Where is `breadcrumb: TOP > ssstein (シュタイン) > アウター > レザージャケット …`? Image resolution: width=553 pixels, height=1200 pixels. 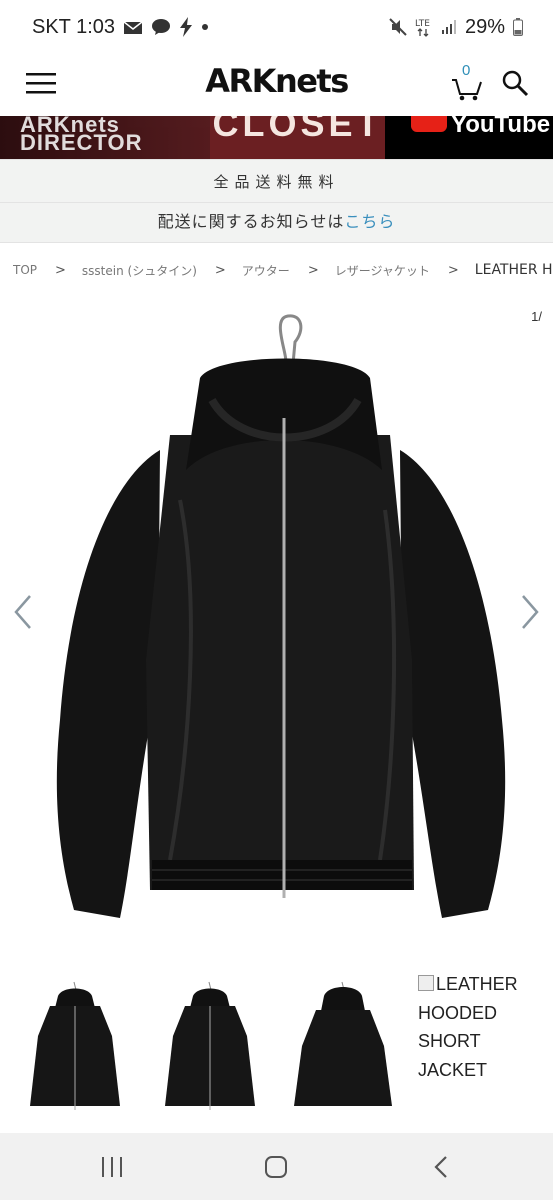
breadcrumb: TOP > ssstein (シュタイン) > アウター > レザージャケット … is located at coordinates (283, 270).